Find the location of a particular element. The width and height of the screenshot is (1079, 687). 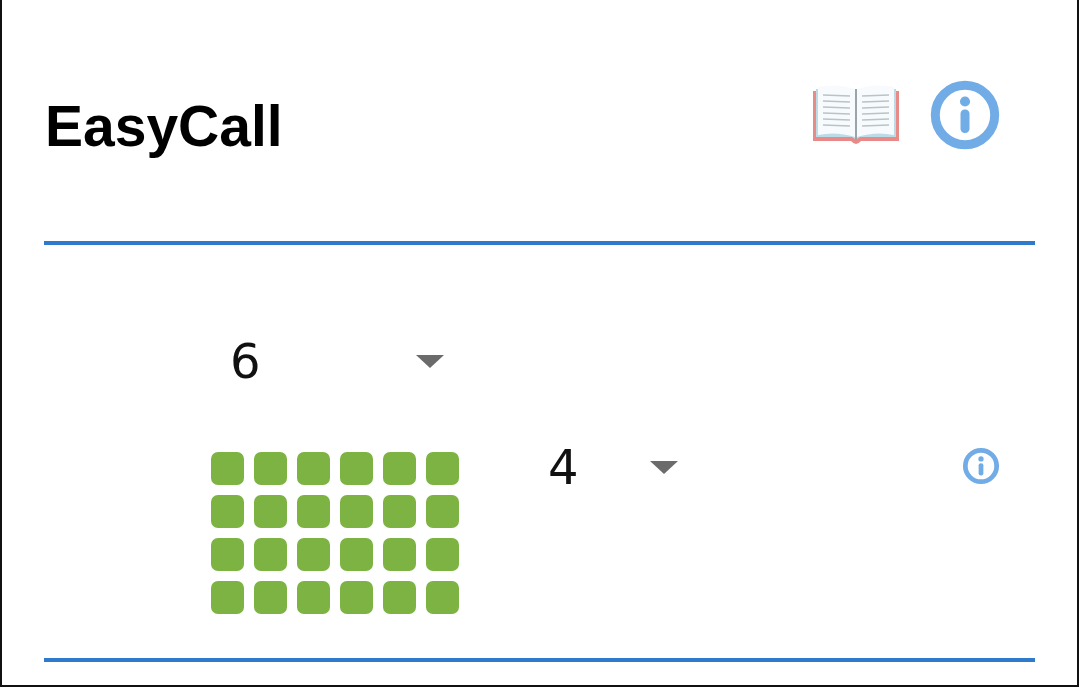

number-dropdown: 6 is located at coordinates (327, 361).